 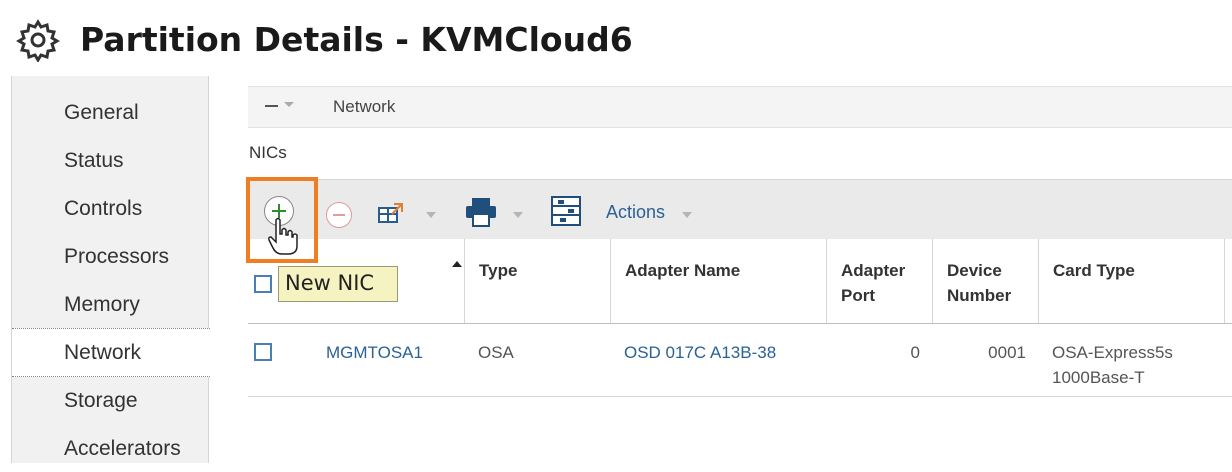 What do you see at coordinates (979, 283) in the screenshot?
I see `column-header-label: Device Number` at bounding box center [979, 283].